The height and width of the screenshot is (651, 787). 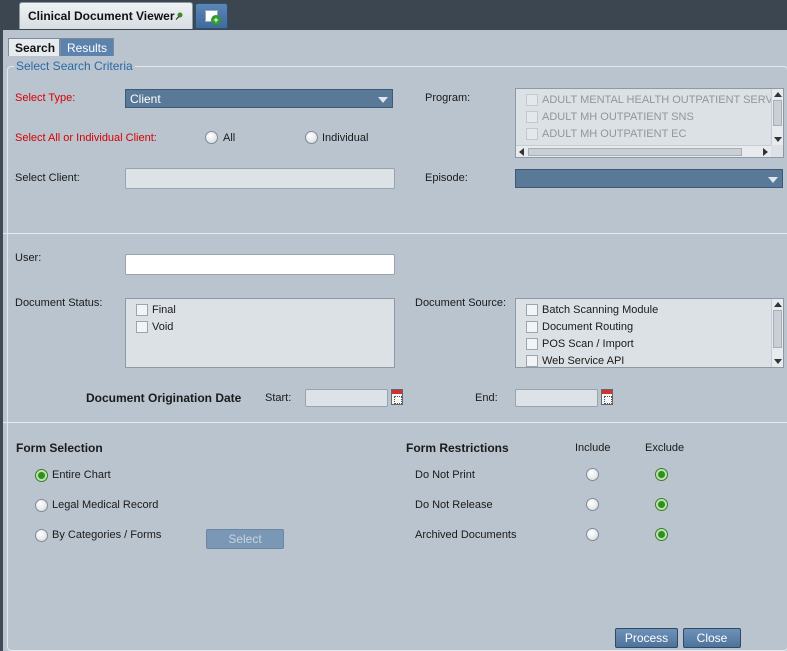 I want to click on client-scope-label: Select All or Individual Client:, so click(x=86, y=138).